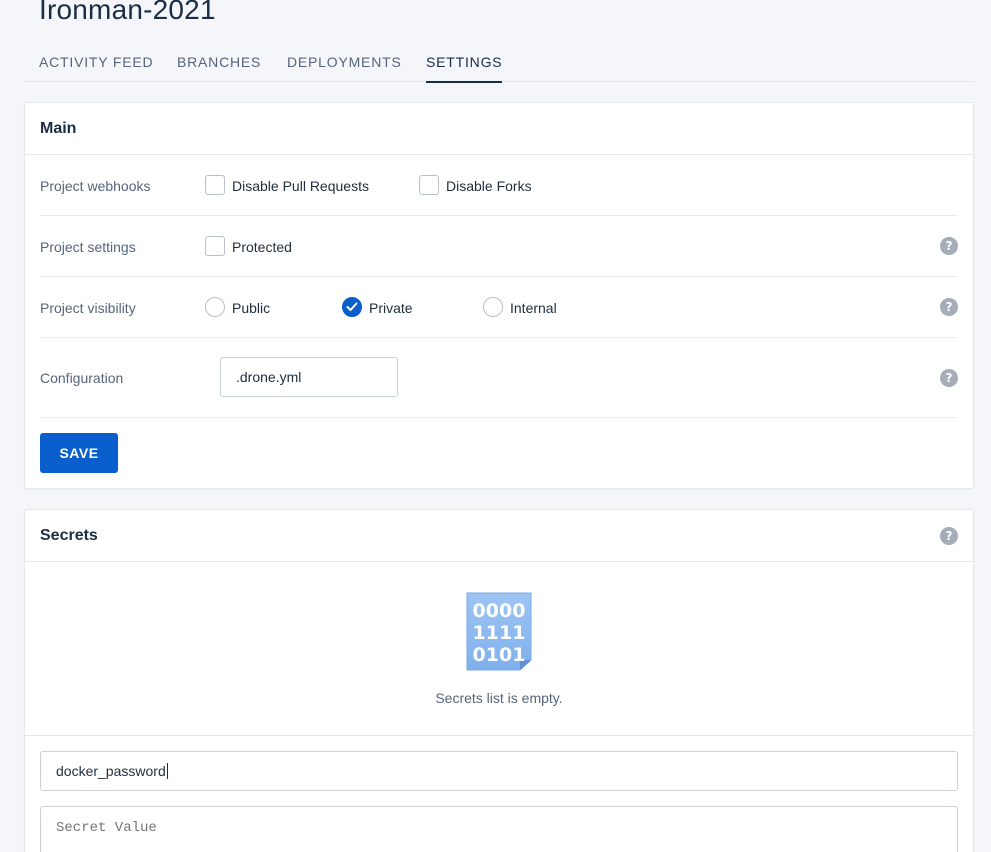  Describe the element at coordinates (499, 129) in the screenshot. I see `main-card-header: Main` at that location.